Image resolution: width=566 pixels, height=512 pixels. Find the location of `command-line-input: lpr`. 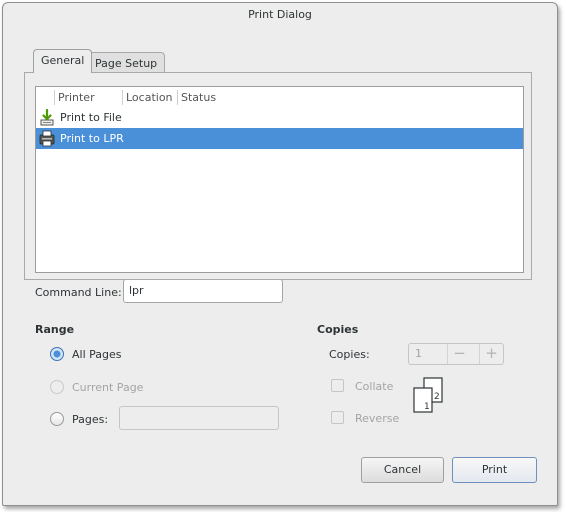

command-line-input: lpr is located at coordinates (203, 291).